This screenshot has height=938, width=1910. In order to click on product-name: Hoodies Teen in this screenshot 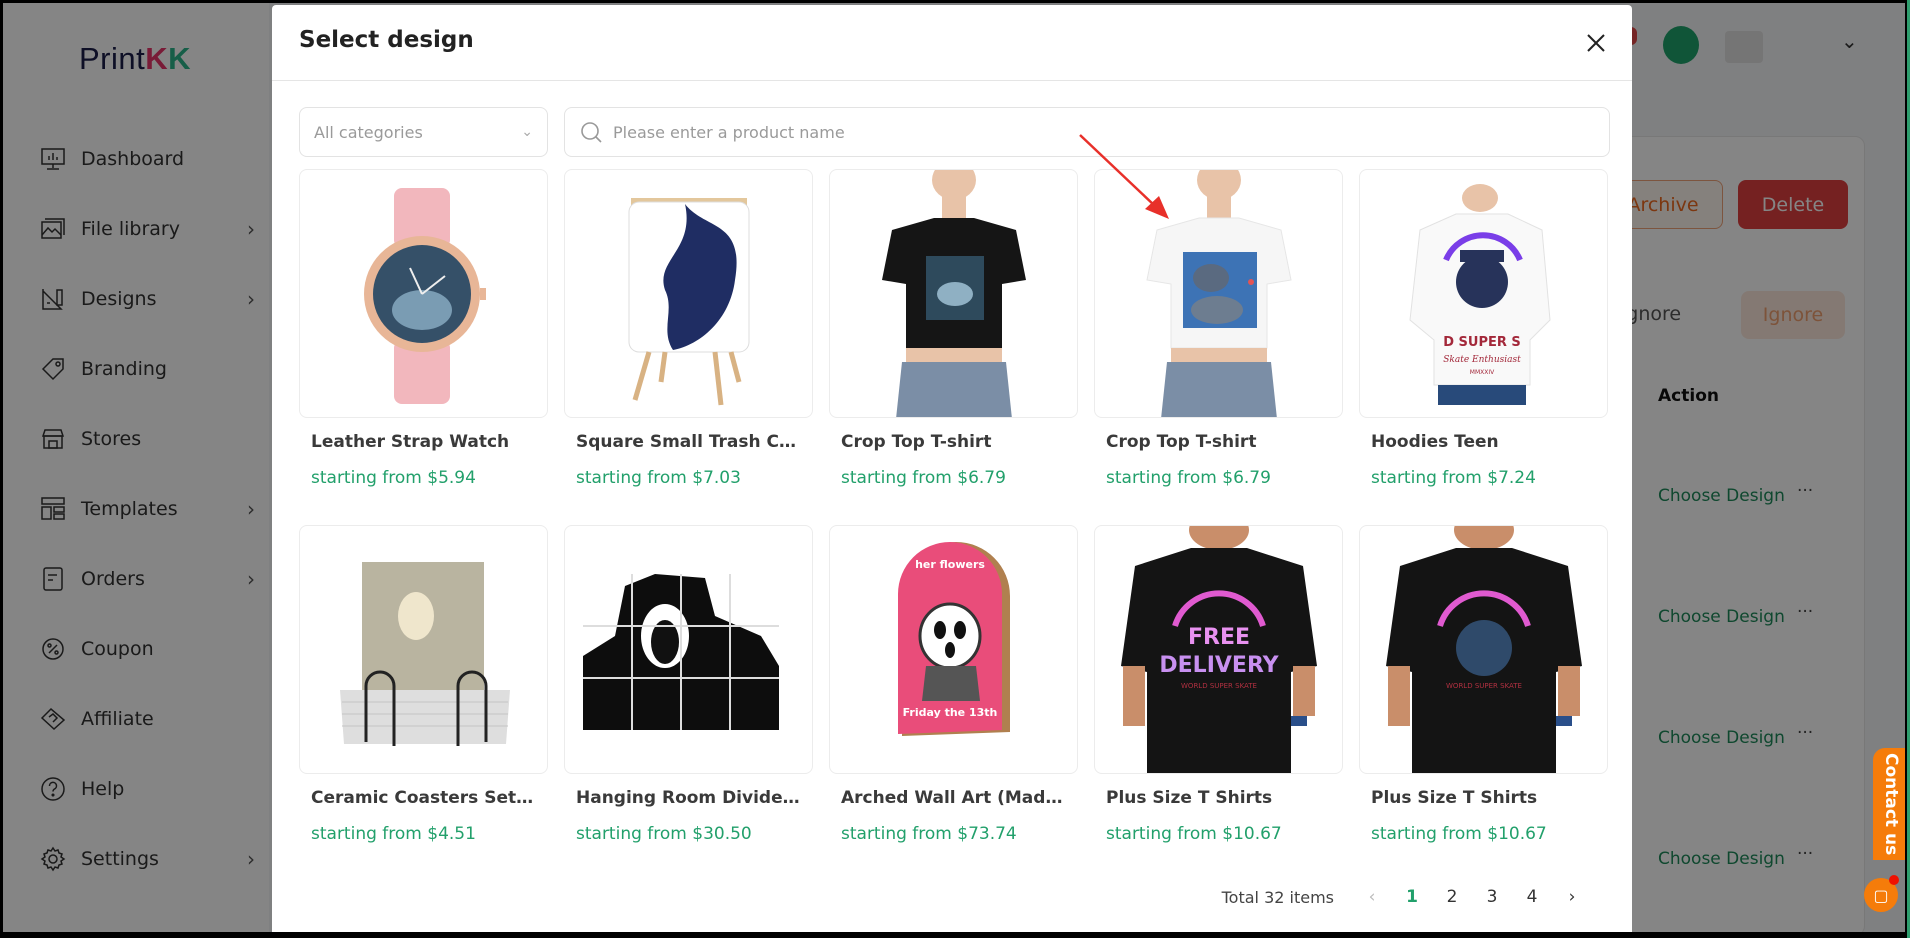, I will do `click(1435, 442)`.